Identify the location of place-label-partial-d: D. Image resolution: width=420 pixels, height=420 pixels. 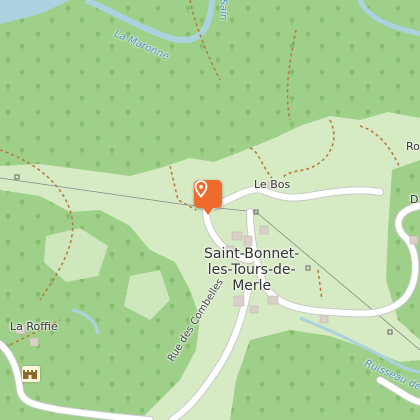
(414, 199).